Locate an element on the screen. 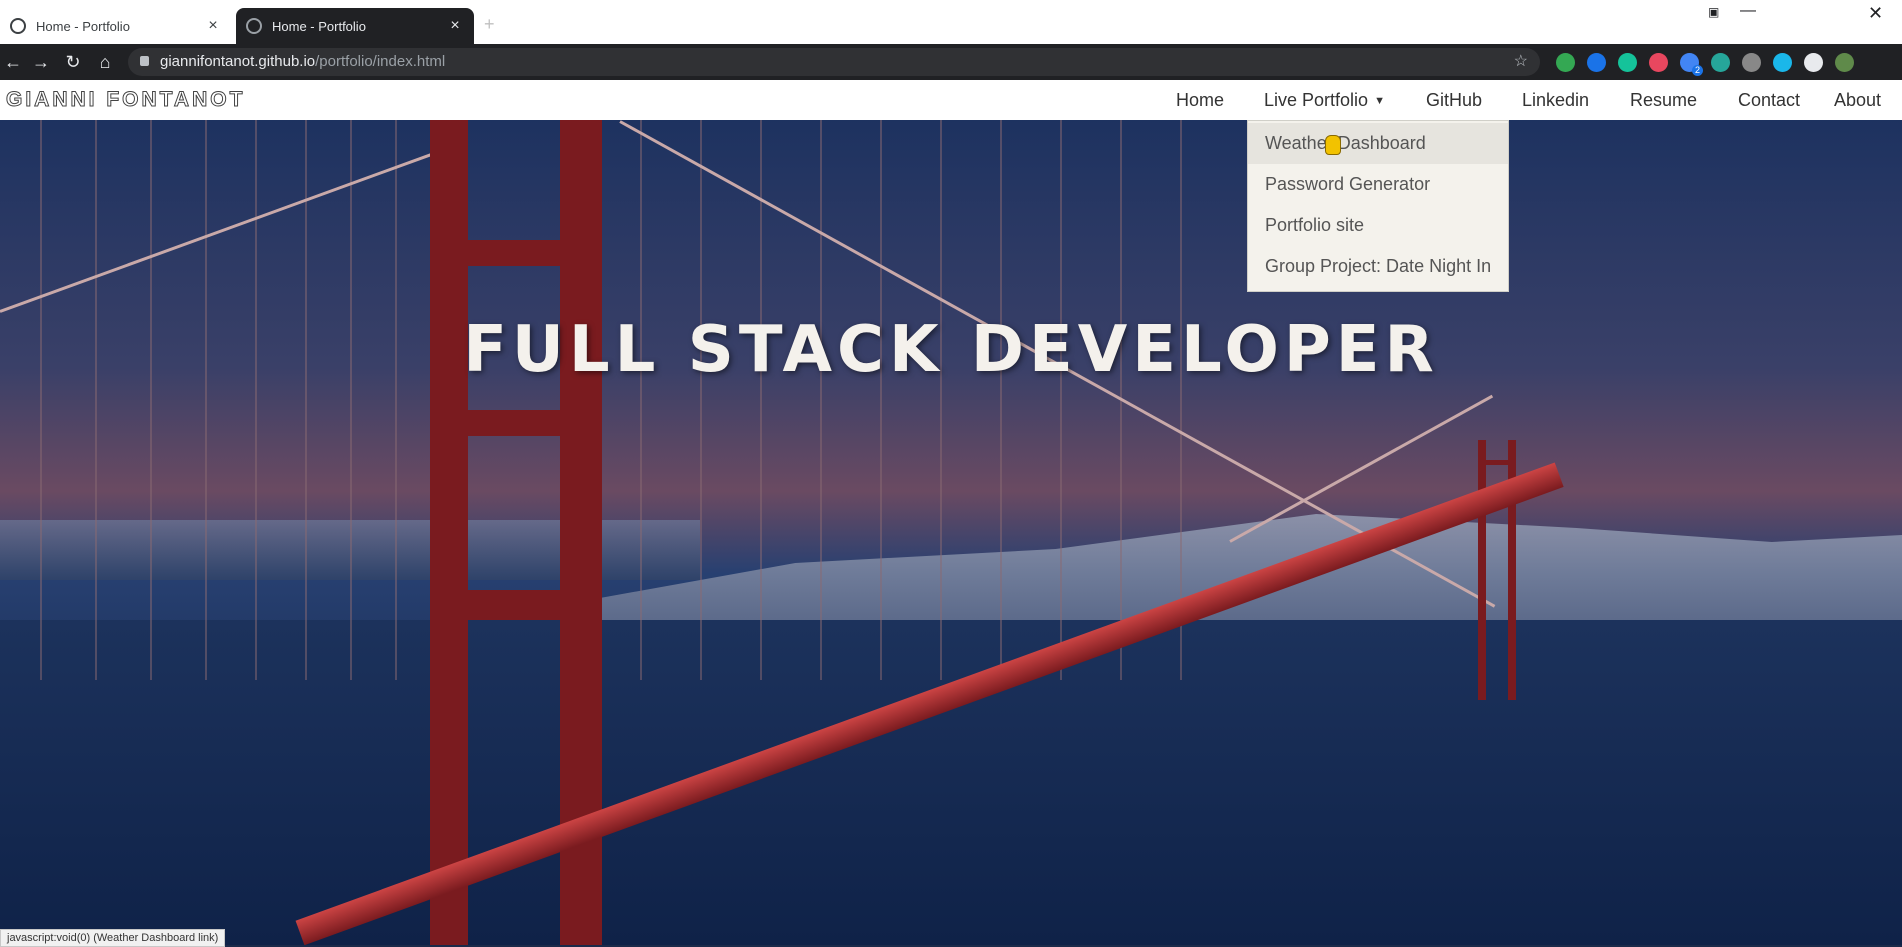  sheets-extension-icon is located at coordinates (1565, 62).